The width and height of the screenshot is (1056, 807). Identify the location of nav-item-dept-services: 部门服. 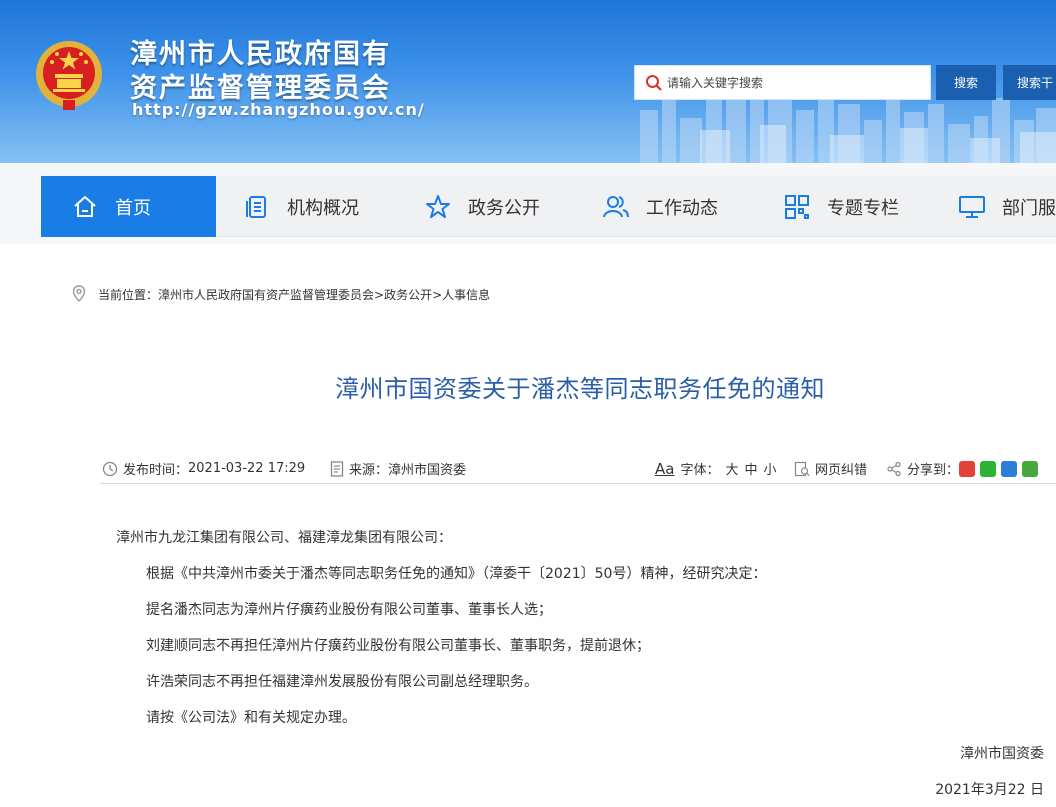
(1007, 206).